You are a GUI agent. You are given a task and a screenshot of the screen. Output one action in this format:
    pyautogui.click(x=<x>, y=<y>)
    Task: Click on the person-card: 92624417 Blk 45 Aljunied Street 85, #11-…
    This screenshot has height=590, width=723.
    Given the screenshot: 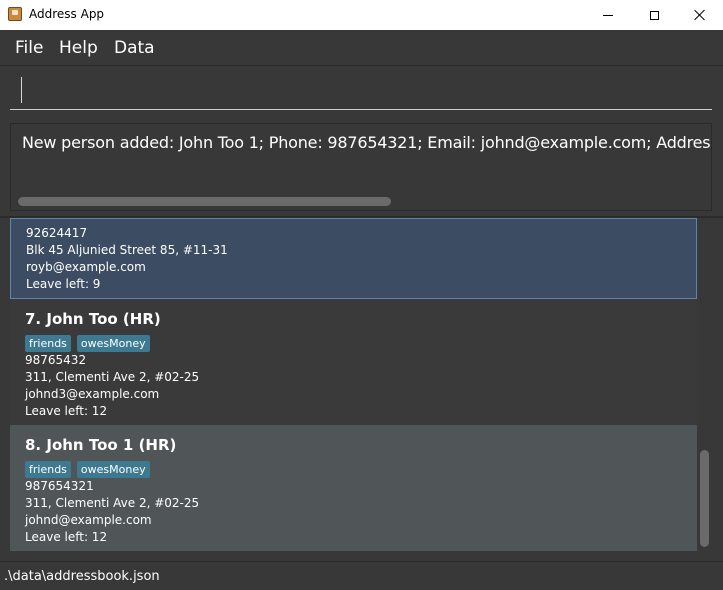 What is the action you would take?
    pyautogui.click(x=353, y=258)
    